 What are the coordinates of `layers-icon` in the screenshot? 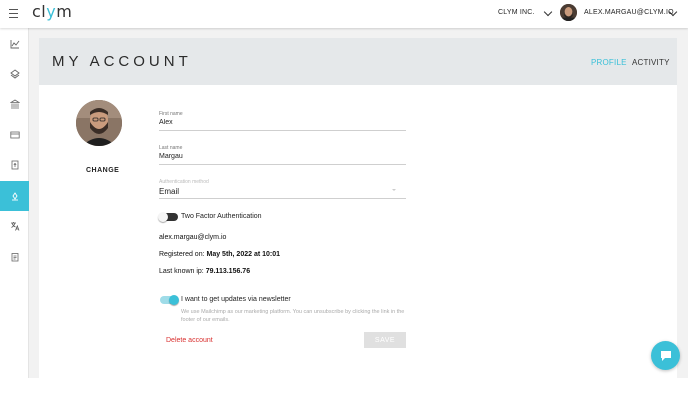 It's located at (14, 74).